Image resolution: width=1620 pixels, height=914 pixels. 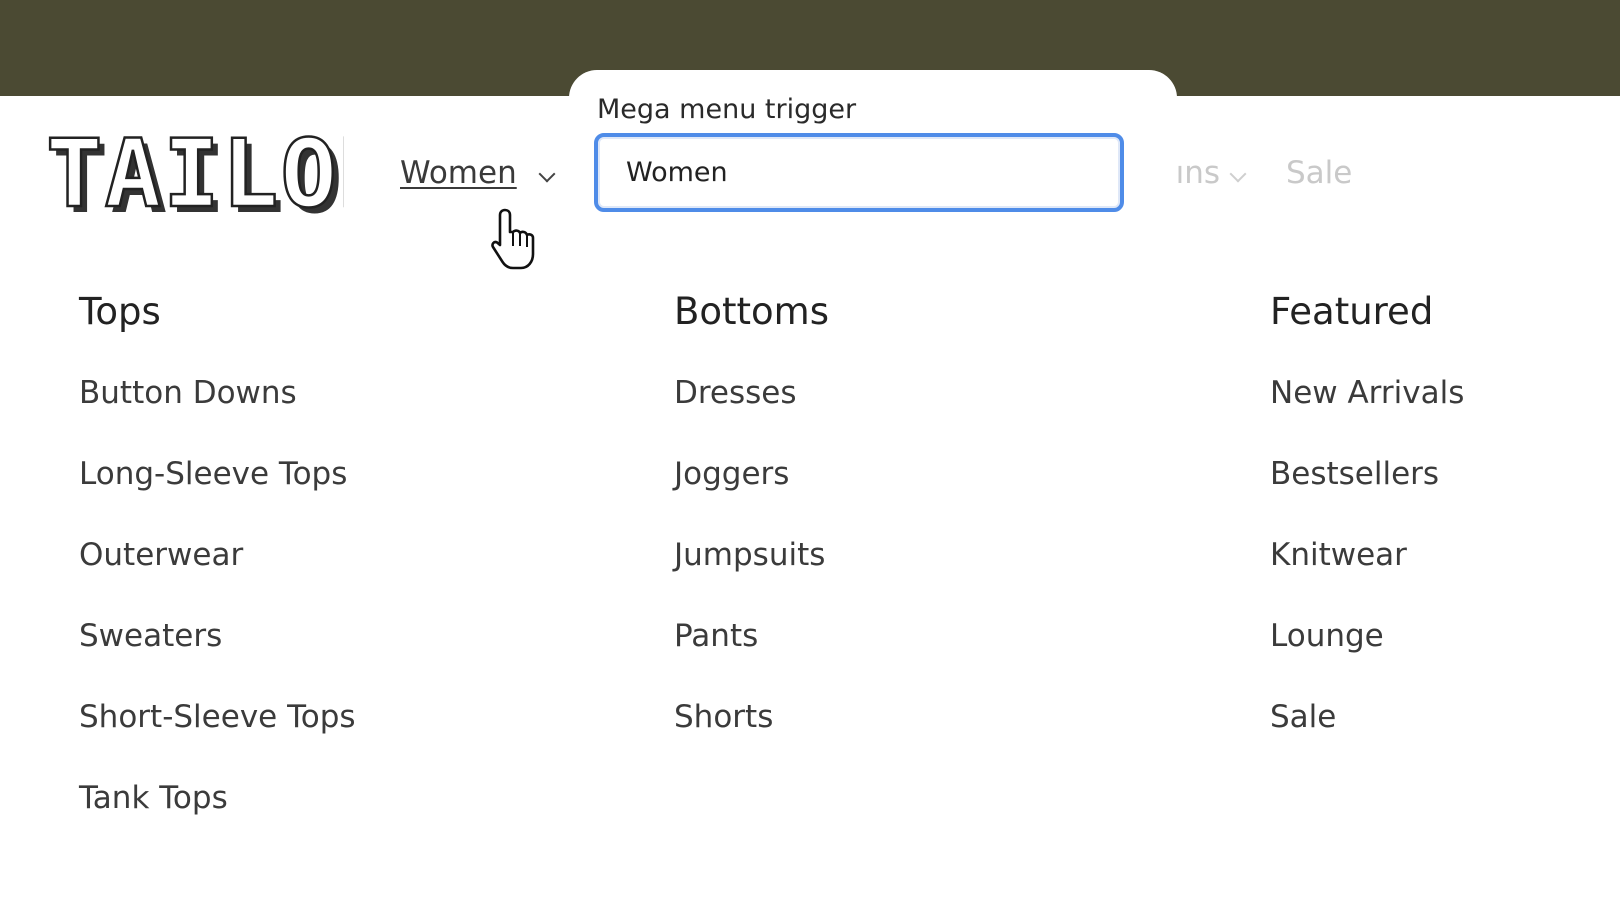 What do you see at coordinates (513, 240) in the screenshot?
I see `hand-pointer-icon` at bounding box center [513, 240].